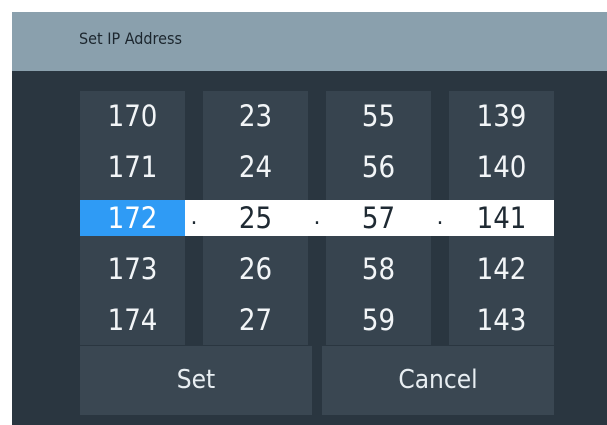 This screenshot has width=607, height=425. Describe the element at coordinates (196, 380) in the screenshot. I see `set-button: Set` at that location.